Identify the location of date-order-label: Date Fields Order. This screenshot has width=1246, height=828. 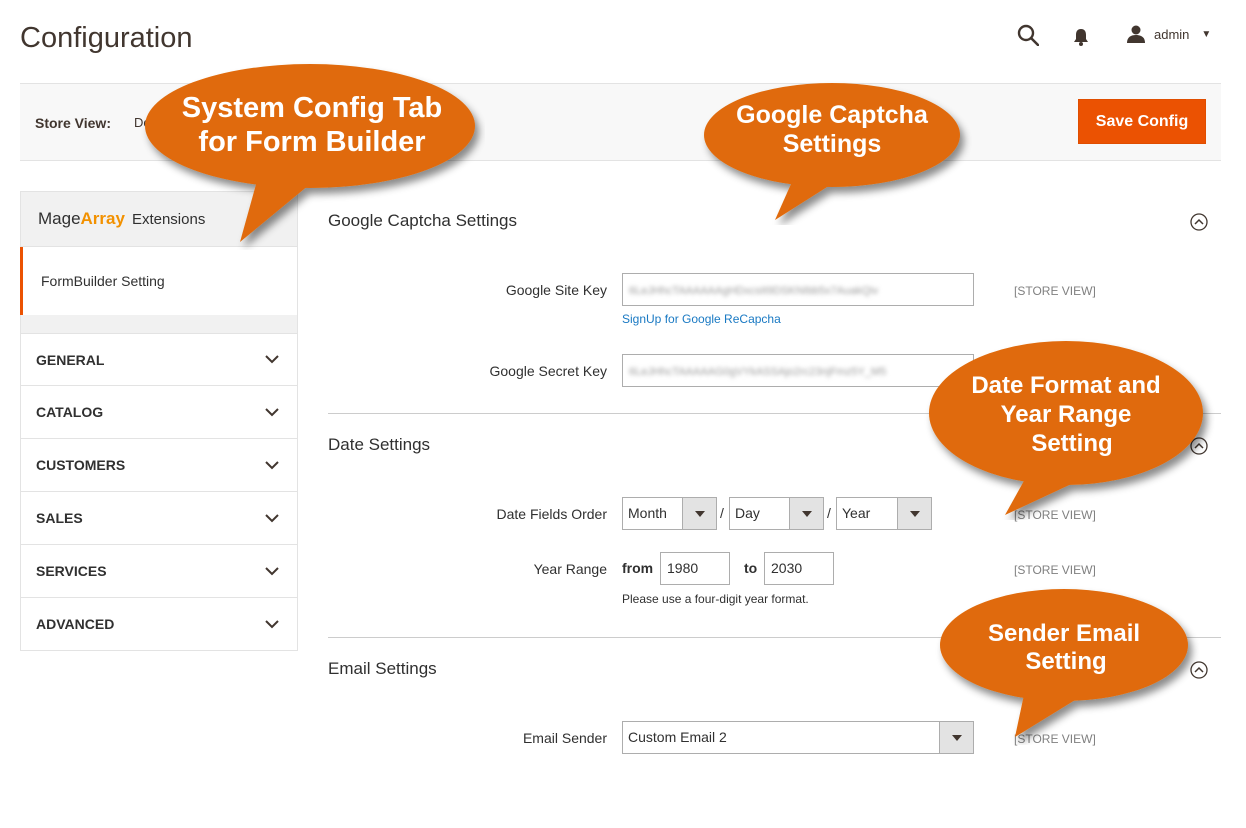
(551, 514).